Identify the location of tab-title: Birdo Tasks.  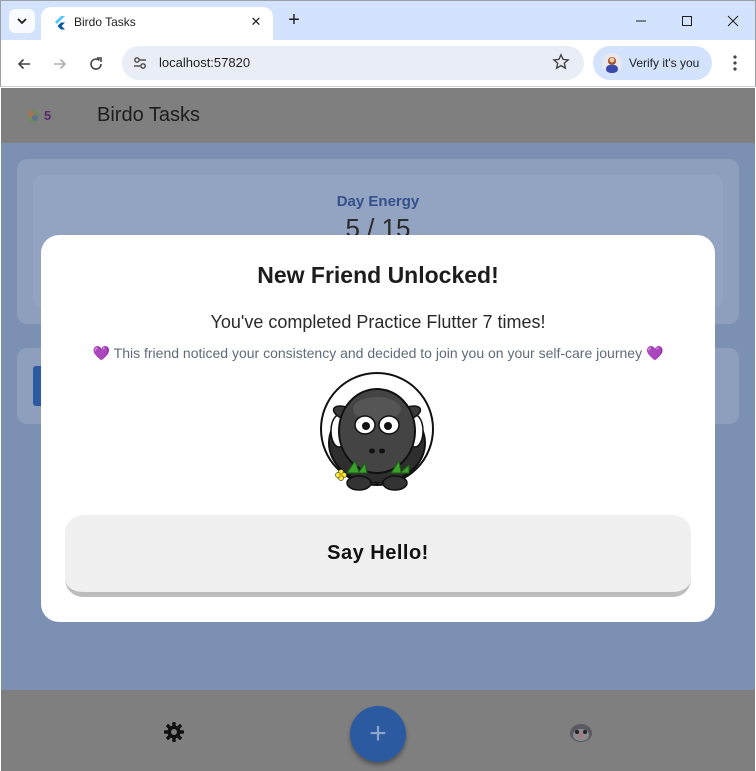
(105, 22).